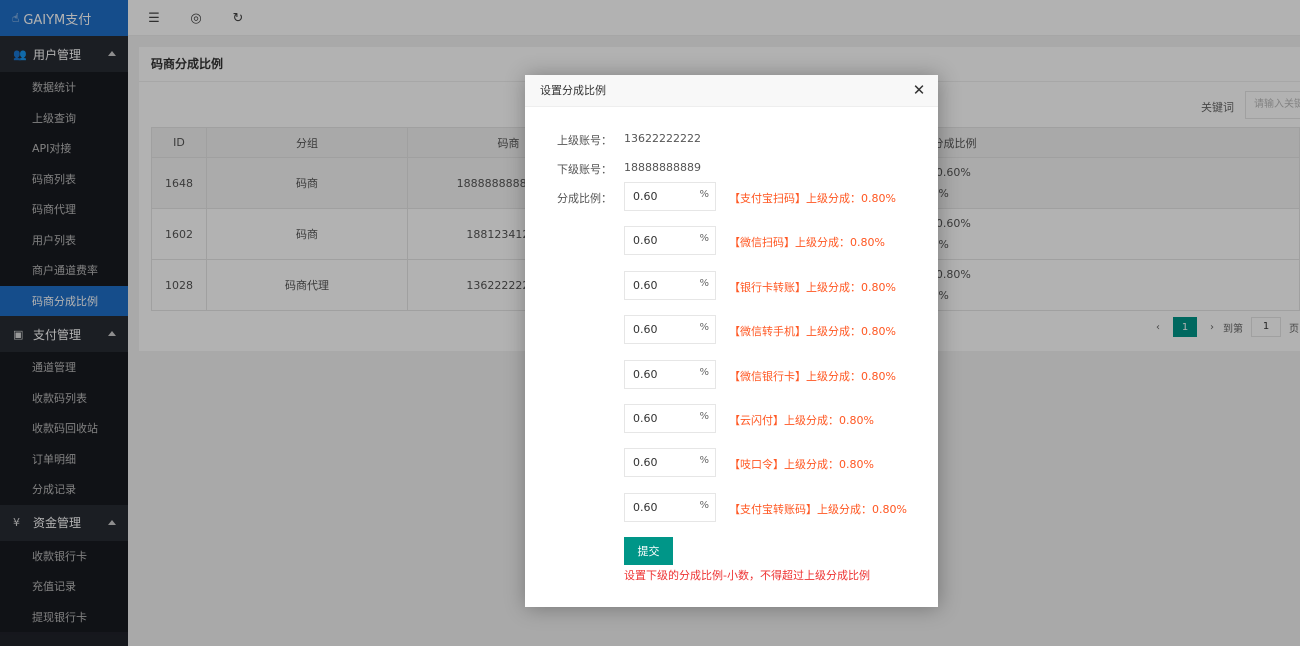  I want to click on submit-button: 提交, so click(648, 551).